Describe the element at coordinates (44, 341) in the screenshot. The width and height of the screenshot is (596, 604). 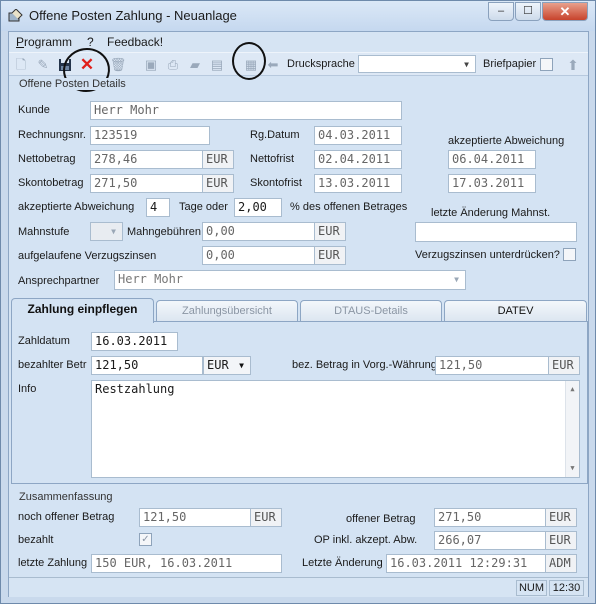
I see `zahldatum-label: Zahldatum` at that location.